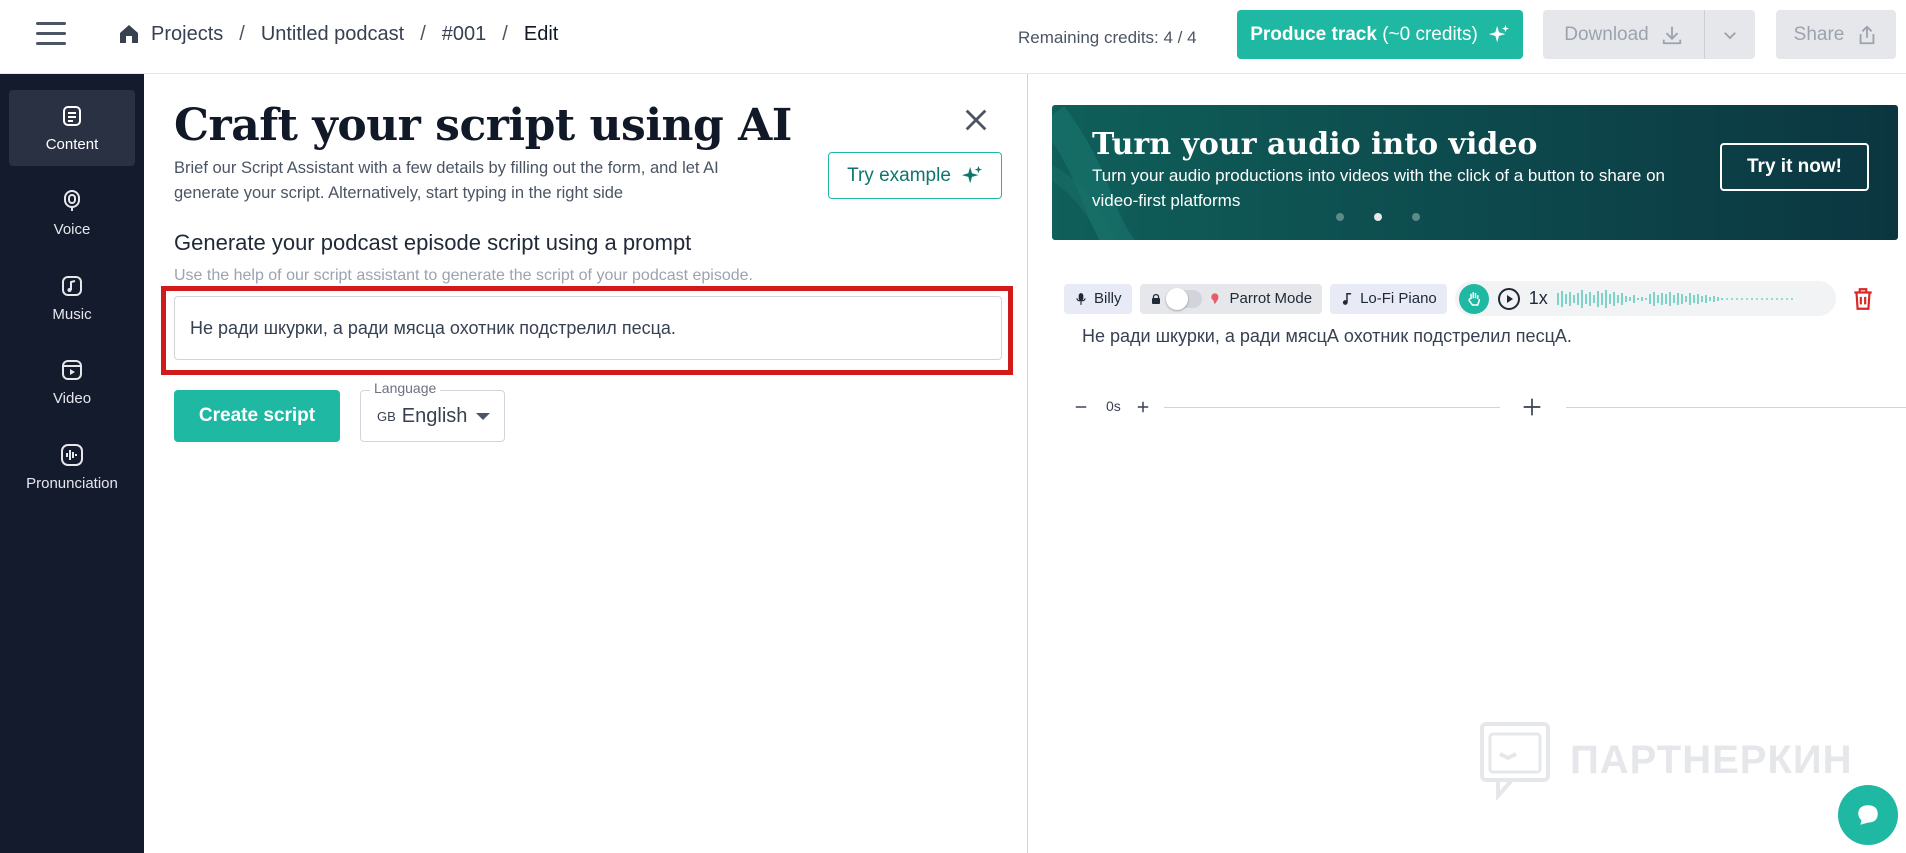 The image size is (1906, 853). Describe the element at coordinates (1794, 167) in the screenshot. I see `try-it-now-button: Try it now!` at that location.